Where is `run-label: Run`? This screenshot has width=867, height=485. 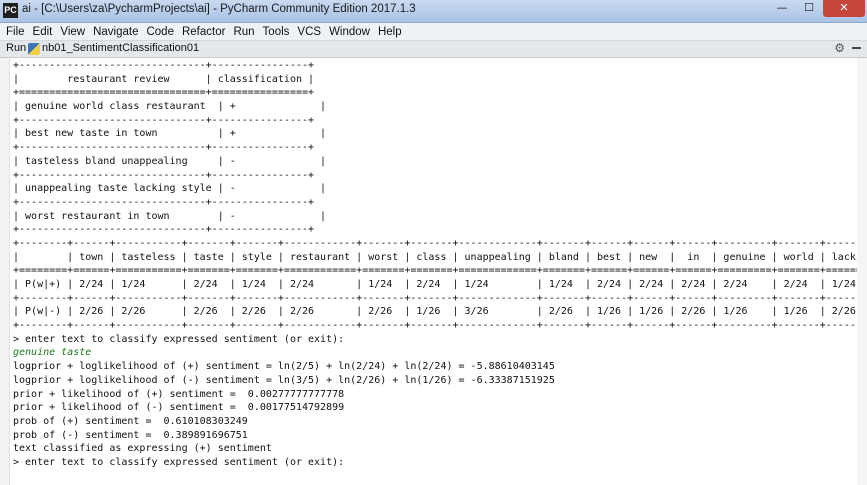 run-label: Run is located at coordinates (16, 48).